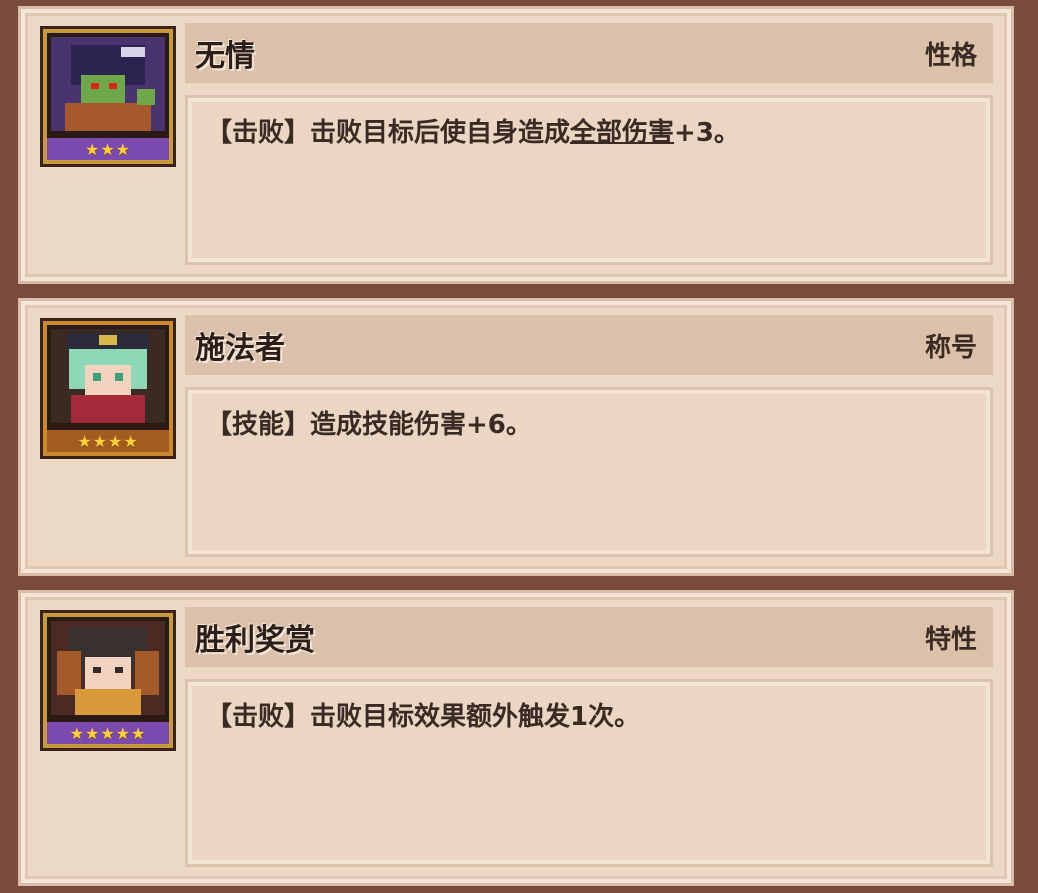  I want to click on star-rating: ★★★, so click(108, 149).